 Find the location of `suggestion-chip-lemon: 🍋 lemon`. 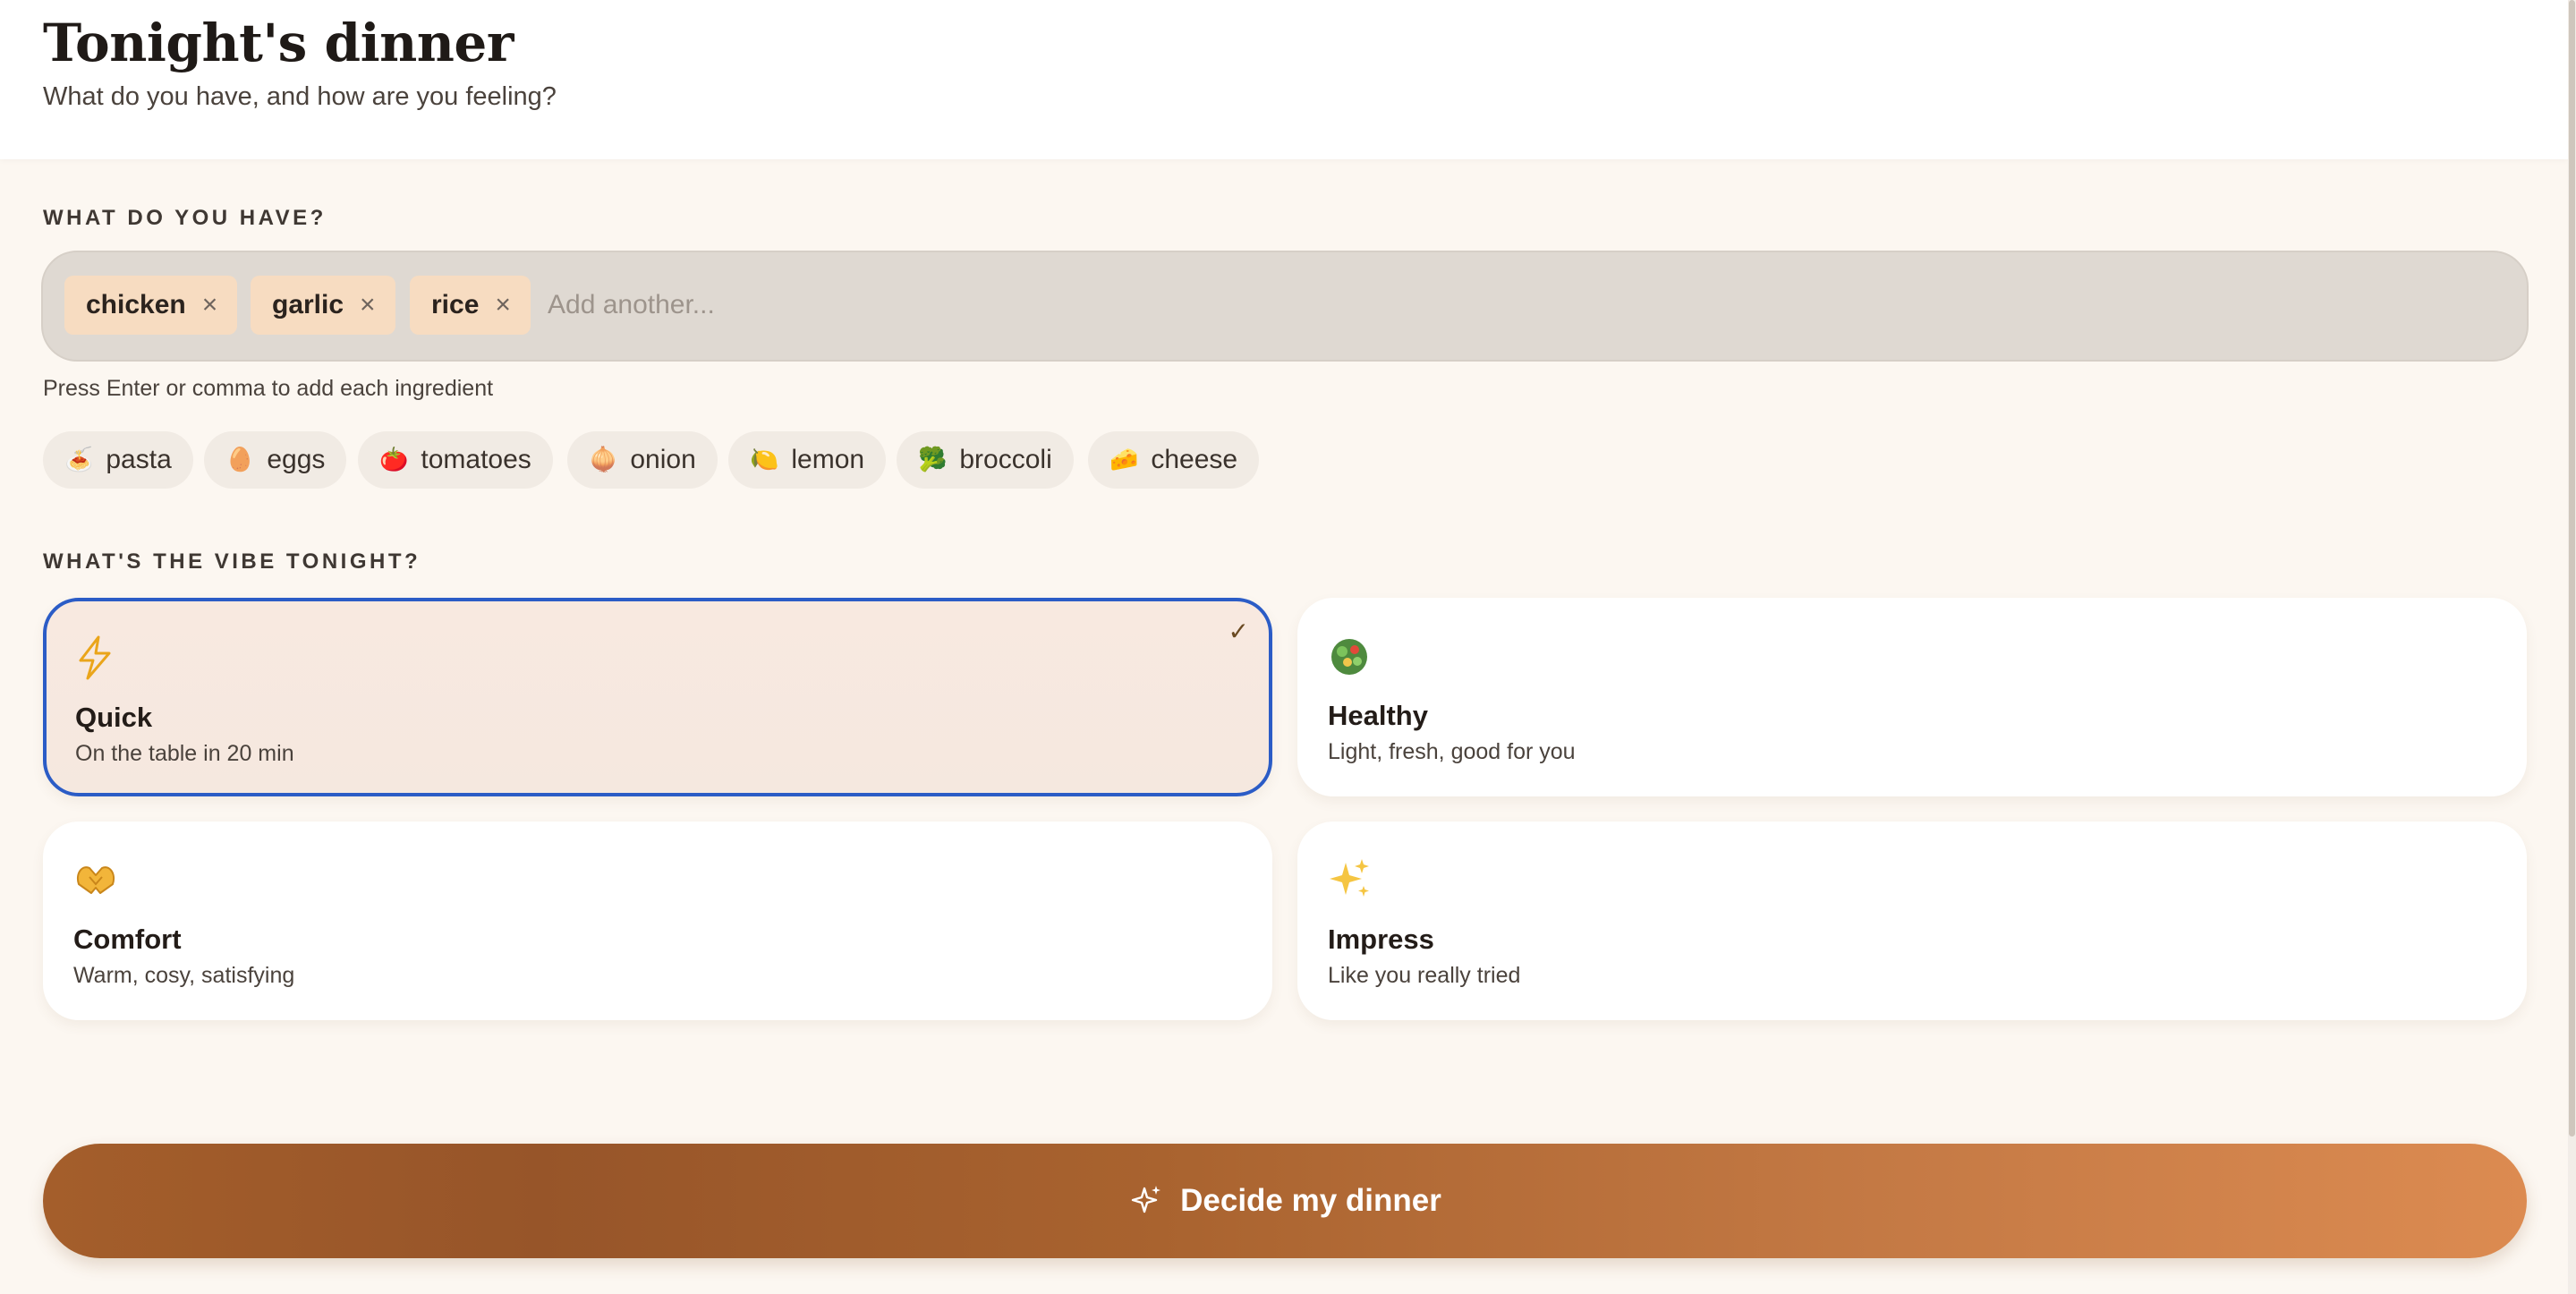

suggestion-chip-lemon: 🍋 lemon is located at coordinates (807, 460).